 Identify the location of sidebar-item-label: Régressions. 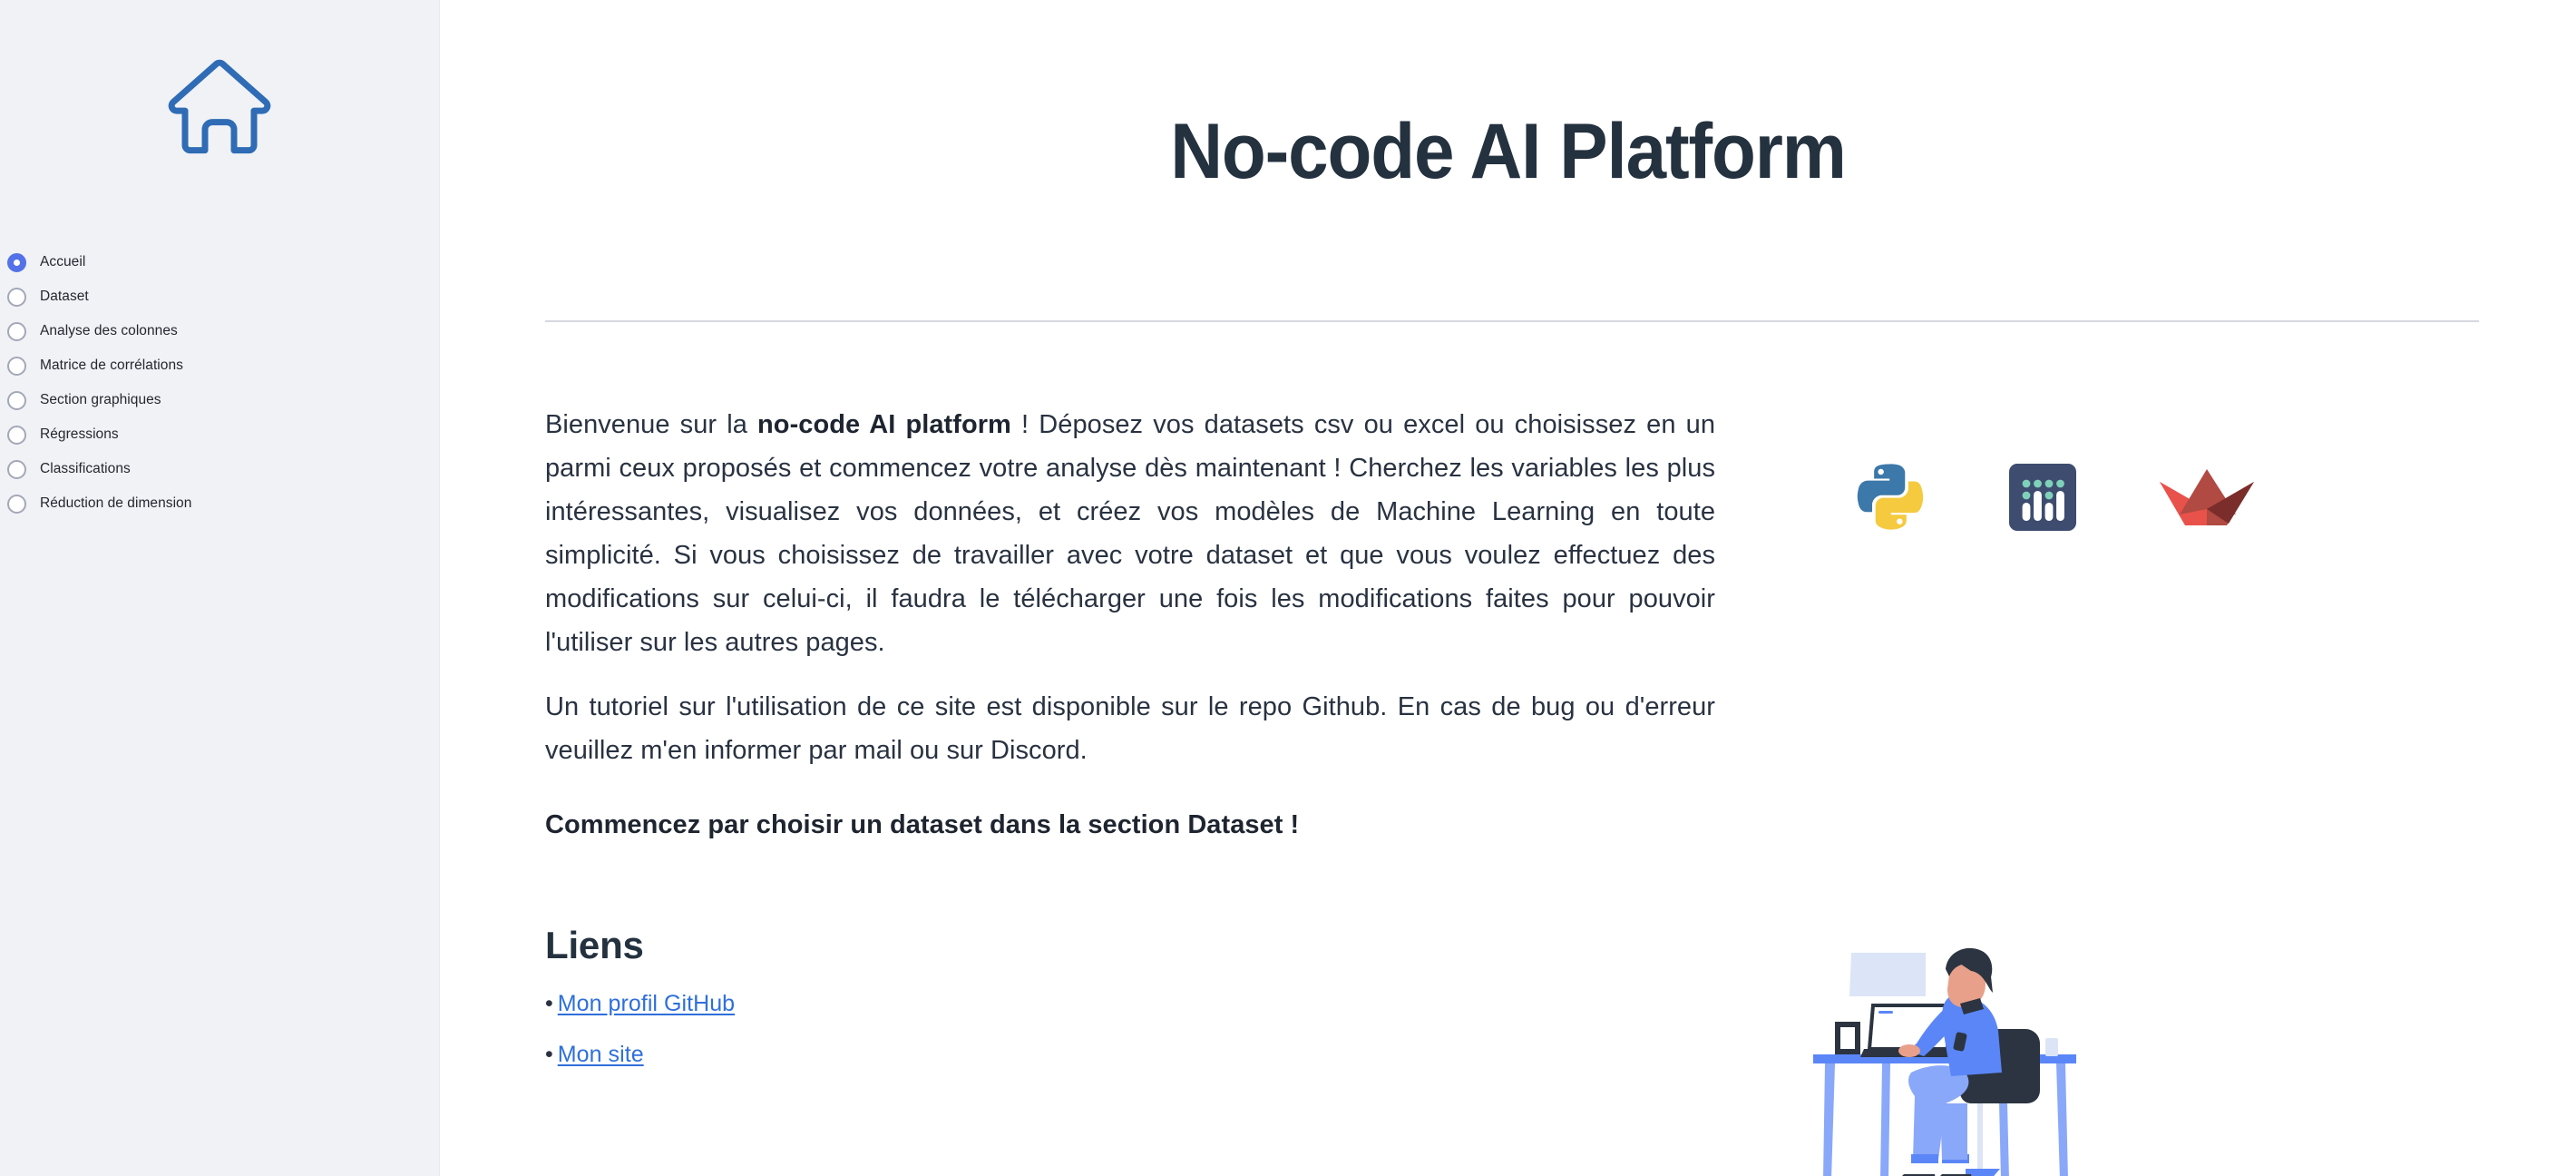
(79, 434).